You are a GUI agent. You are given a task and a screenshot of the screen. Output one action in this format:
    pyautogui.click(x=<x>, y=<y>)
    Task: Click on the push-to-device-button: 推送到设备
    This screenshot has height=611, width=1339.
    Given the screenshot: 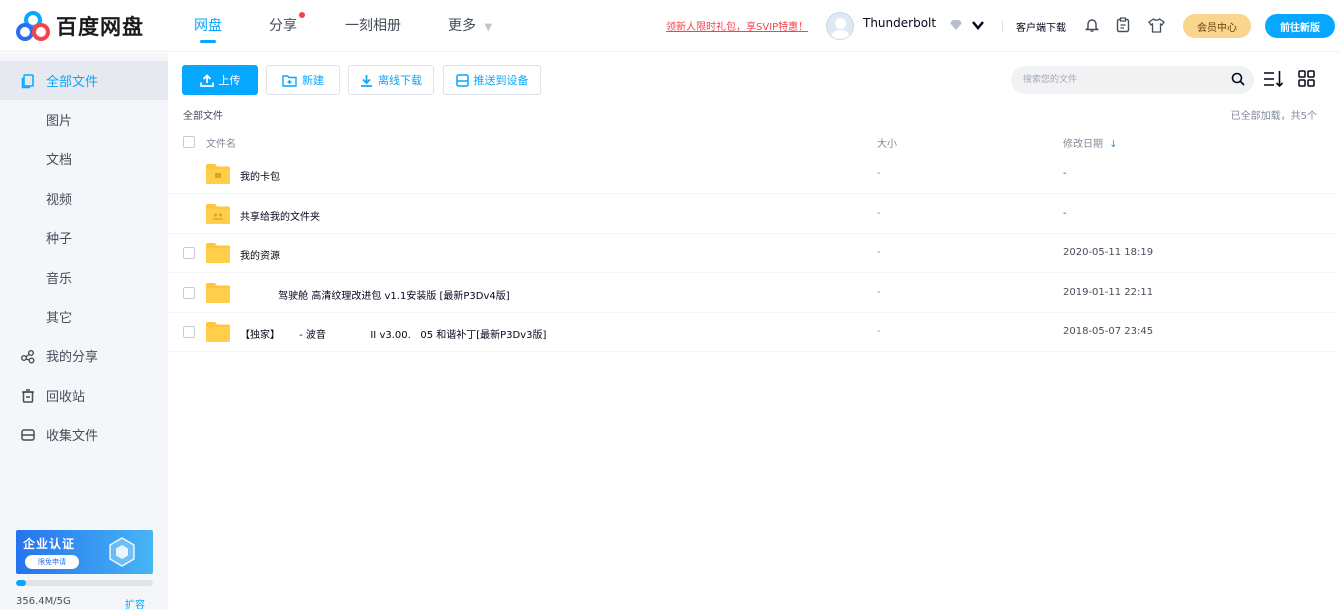 What is the action you would take?
    pyautogui.click(x=492, y=80)
    